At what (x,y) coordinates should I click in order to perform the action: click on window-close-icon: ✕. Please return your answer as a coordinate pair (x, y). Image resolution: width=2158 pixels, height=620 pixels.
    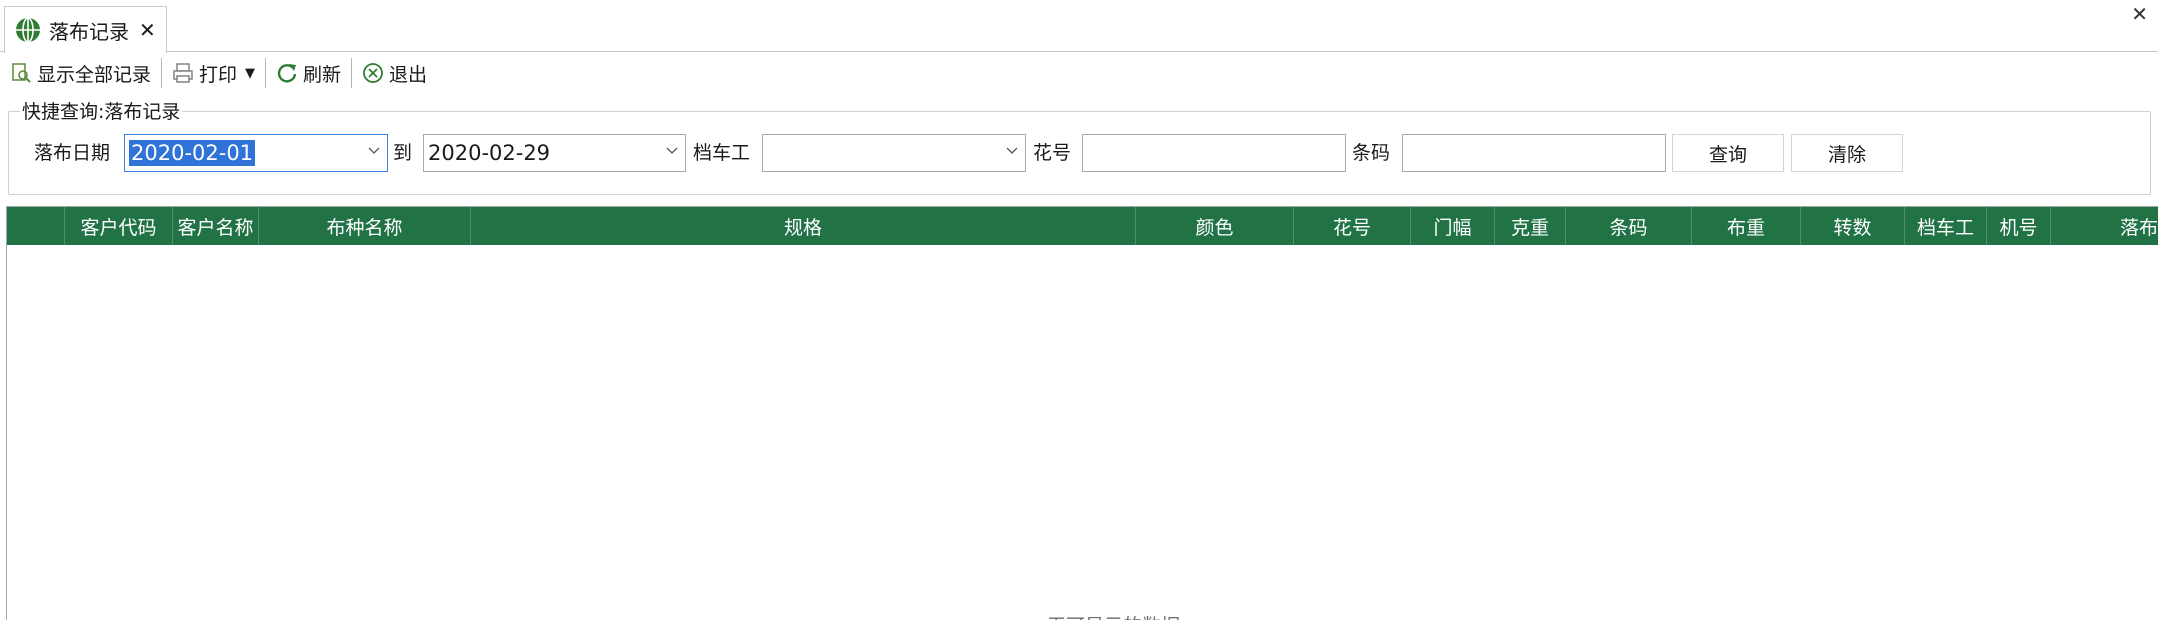
    Looking at the image, I should click on (2139, 14).